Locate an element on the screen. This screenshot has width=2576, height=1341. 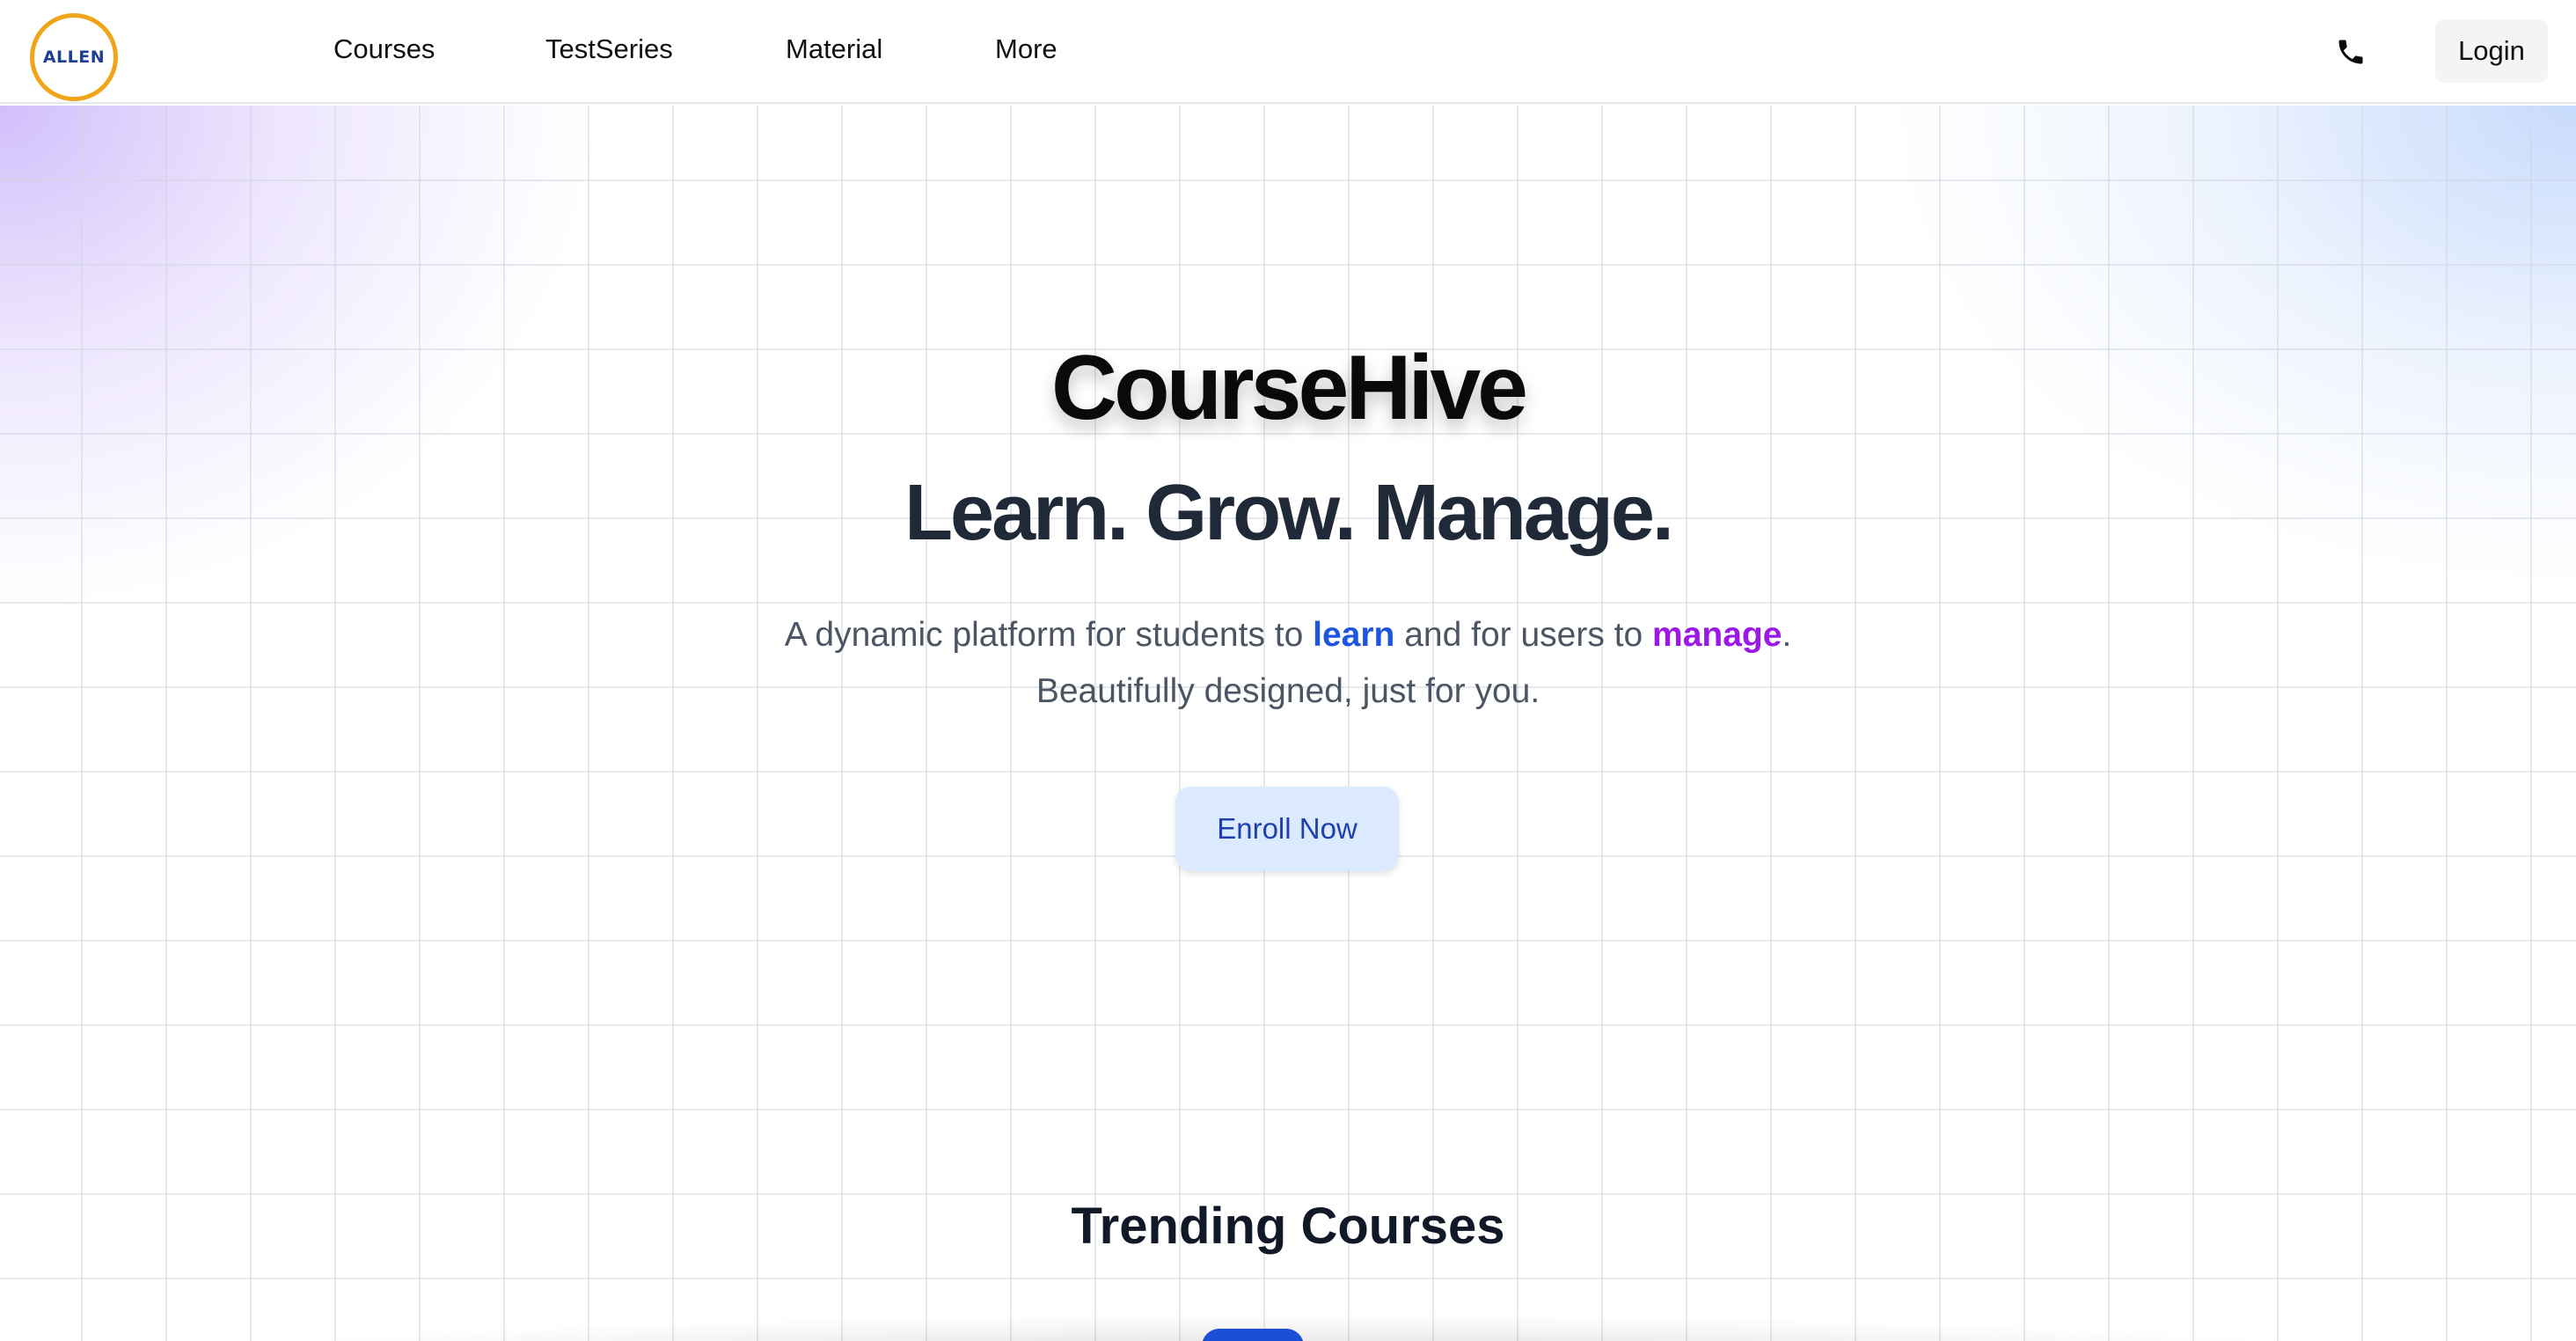
phone-icon is located at coordinates (2350, 52).